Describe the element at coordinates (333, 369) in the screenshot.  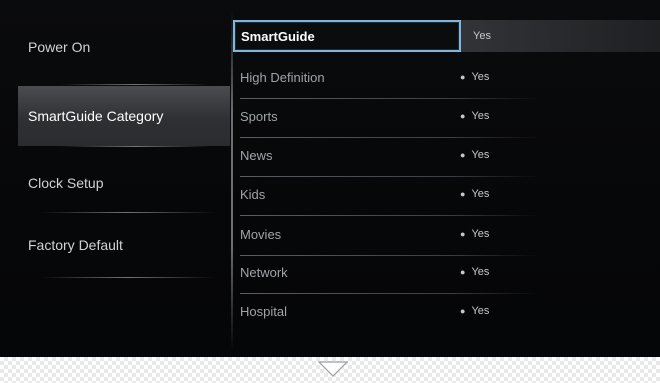
I see `chevron-down-icon` at that location.